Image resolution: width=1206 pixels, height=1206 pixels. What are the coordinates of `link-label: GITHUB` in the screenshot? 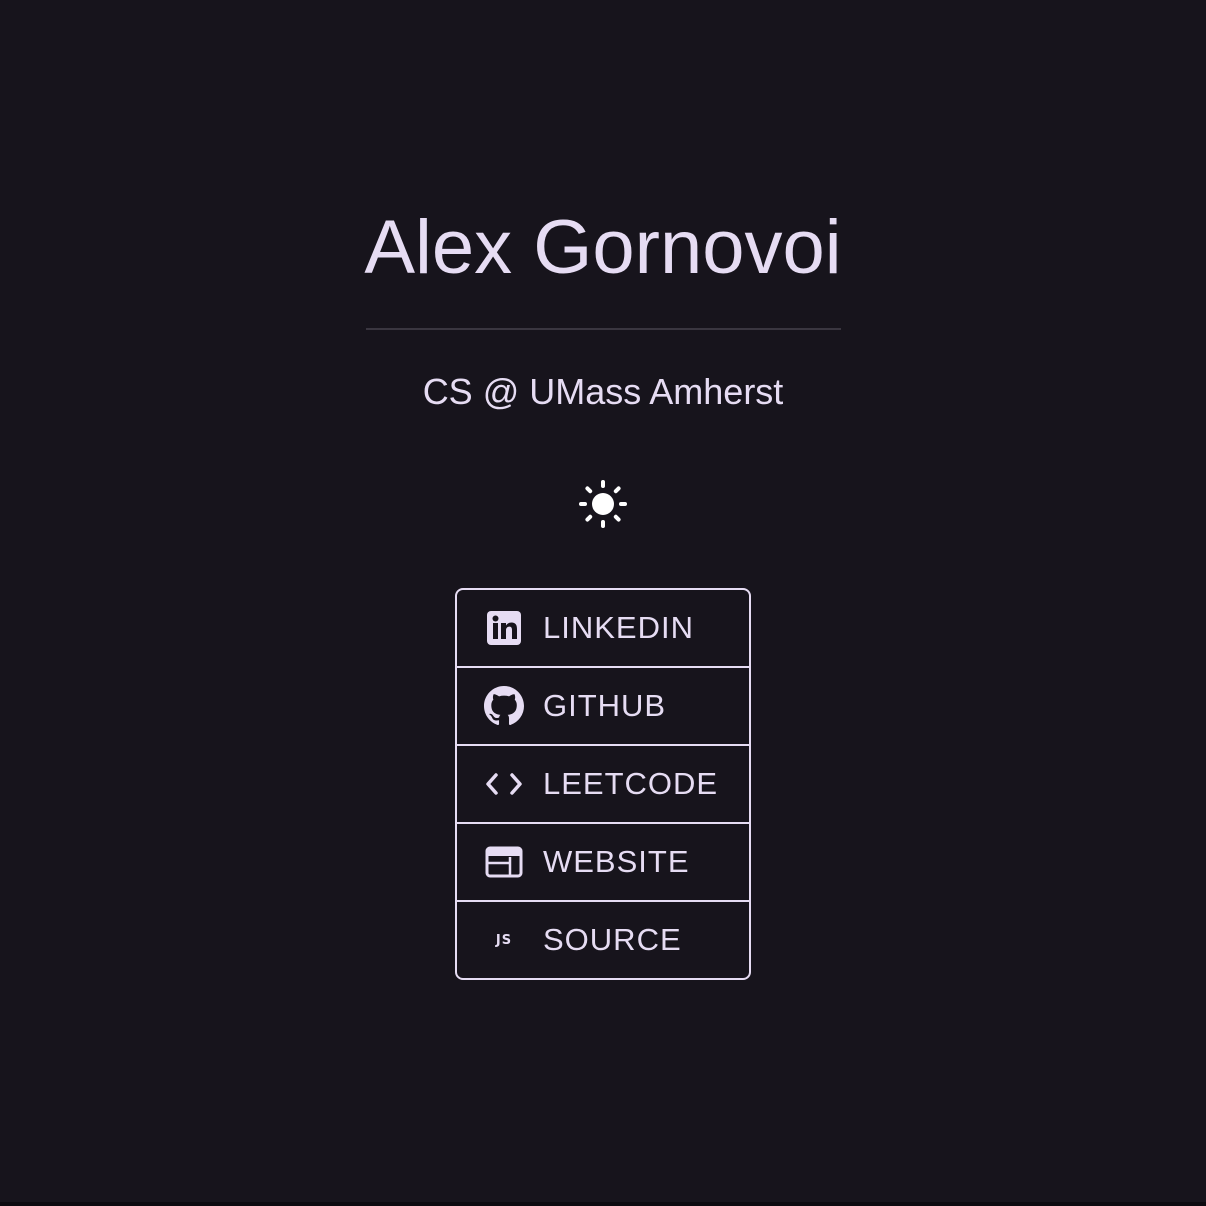 It's located at (605, 705).